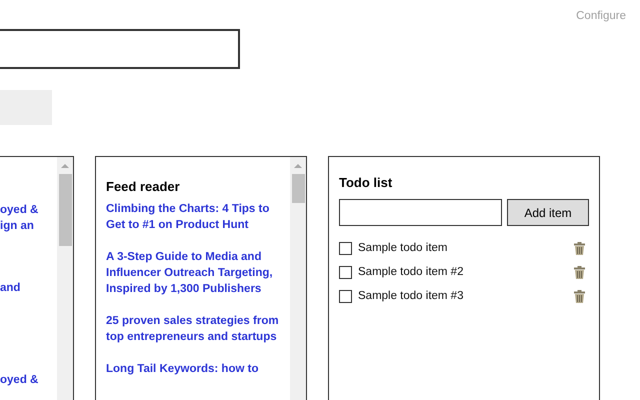 This screenshot has height=400, width=640. I want to click on add-item-button: Add item, so click(548, 212).